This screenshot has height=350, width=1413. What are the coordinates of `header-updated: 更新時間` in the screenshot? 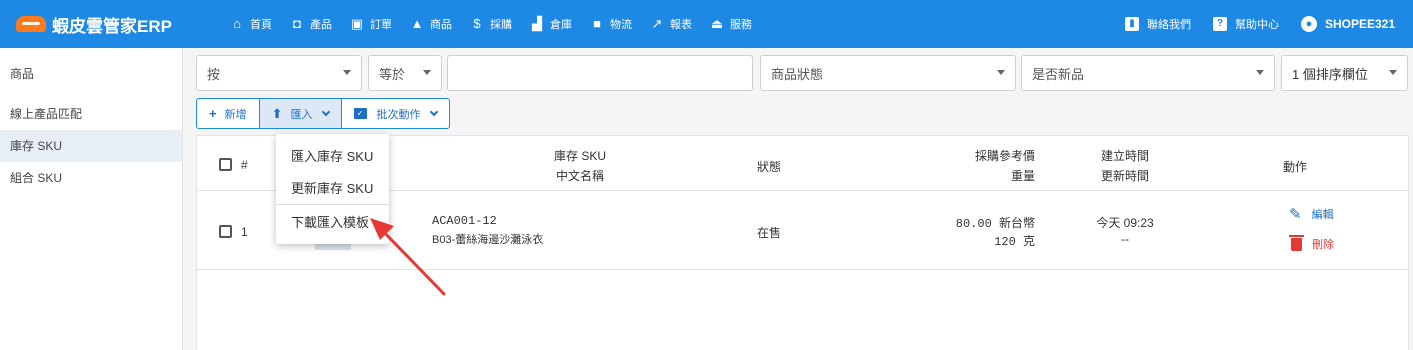 It's located at (1124, 176).